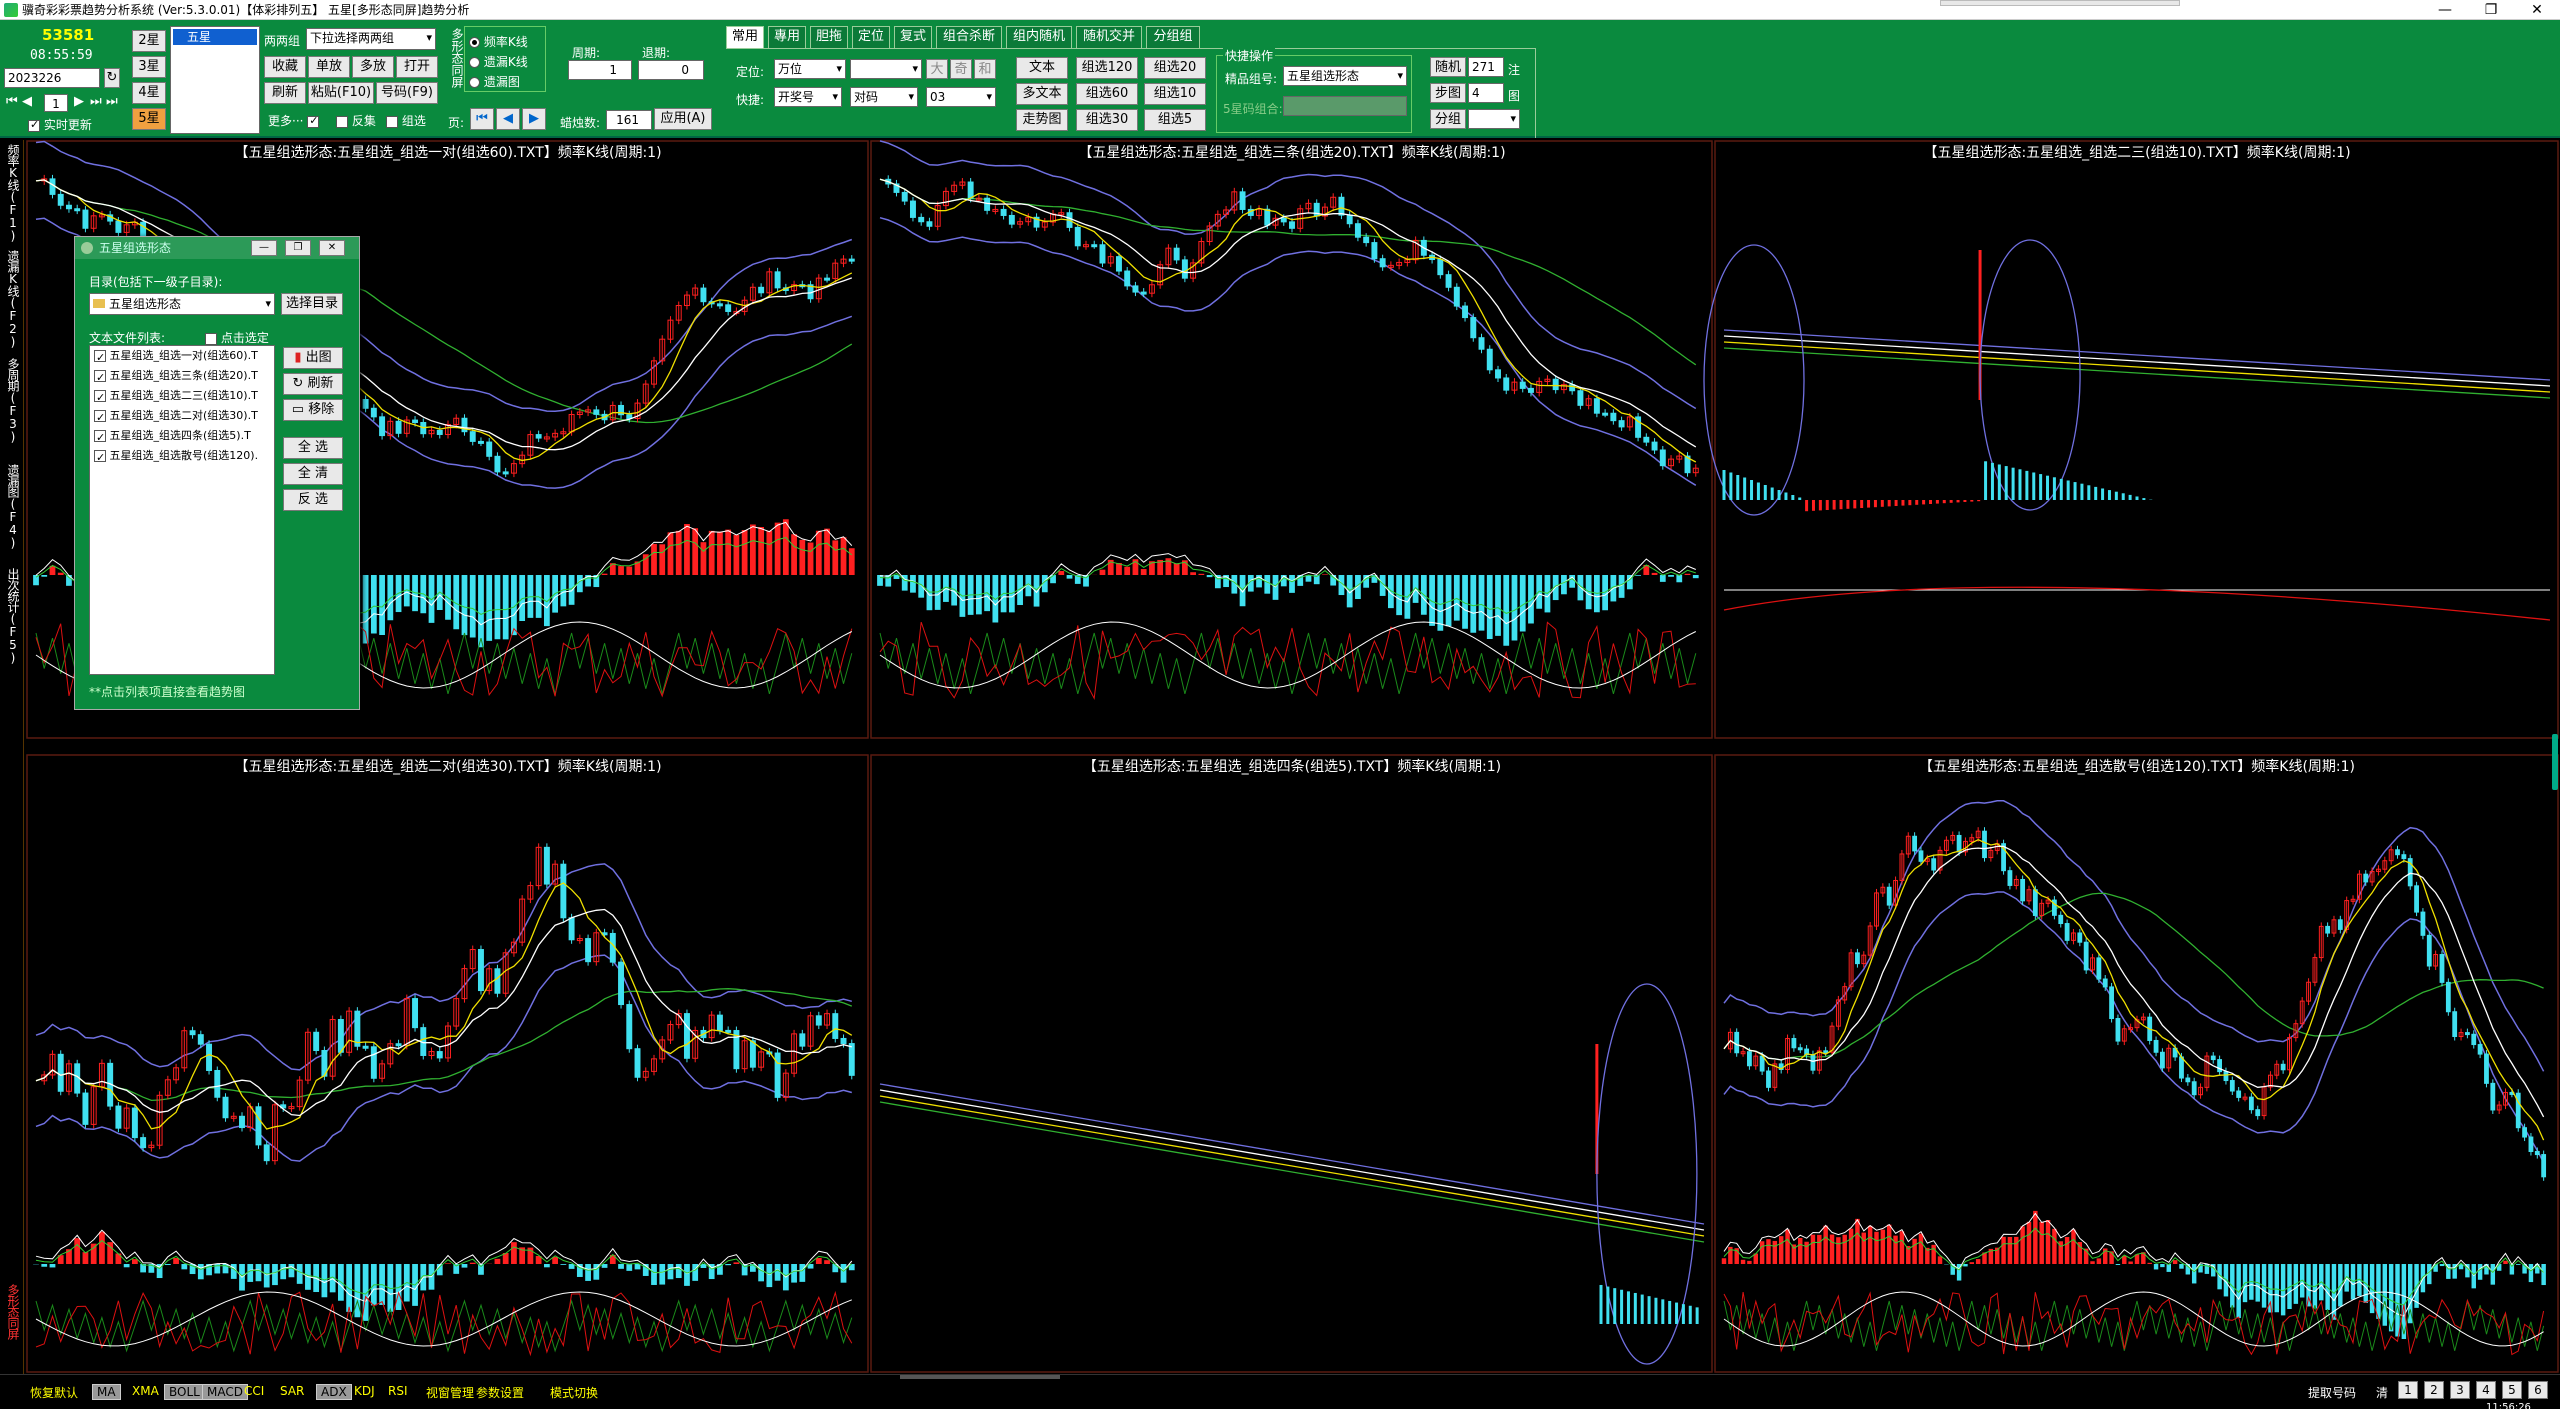  What do you see at coordinates (264, 248) in the screenshot?
I see `dialog-minimize-button: —` at bounding box center [264, 248].